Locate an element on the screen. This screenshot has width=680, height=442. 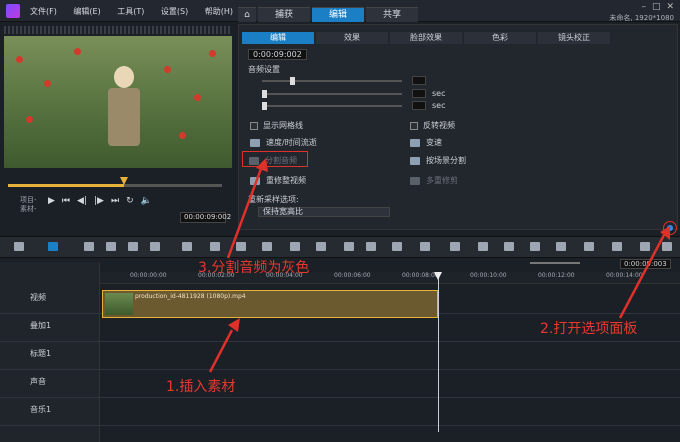
annotation-open-options: 2.打开选项面板 is located at coordinates (589, 329).